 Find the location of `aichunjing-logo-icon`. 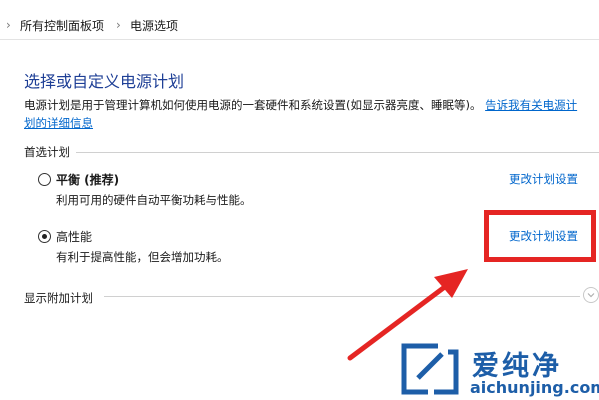

aichunjing-logo-icon is located at coordinates (430, 369).